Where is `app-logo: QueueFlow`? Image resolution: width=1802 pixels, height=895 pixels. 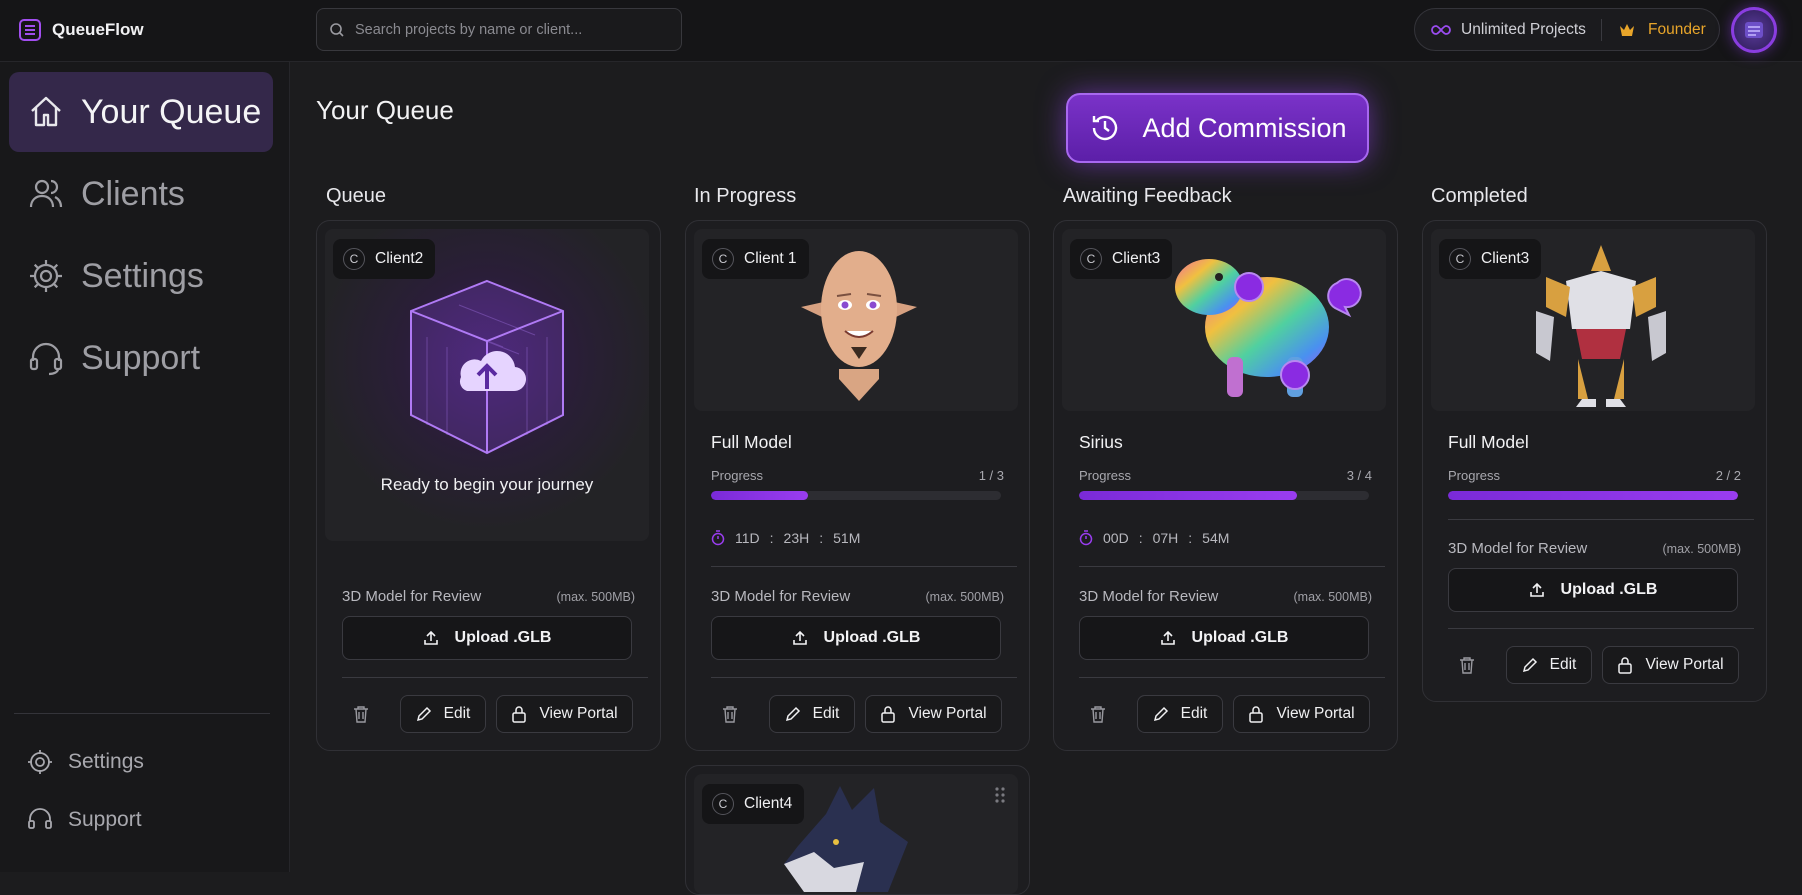
app-logo: QueueFlow is located at coordinates (81, 30).